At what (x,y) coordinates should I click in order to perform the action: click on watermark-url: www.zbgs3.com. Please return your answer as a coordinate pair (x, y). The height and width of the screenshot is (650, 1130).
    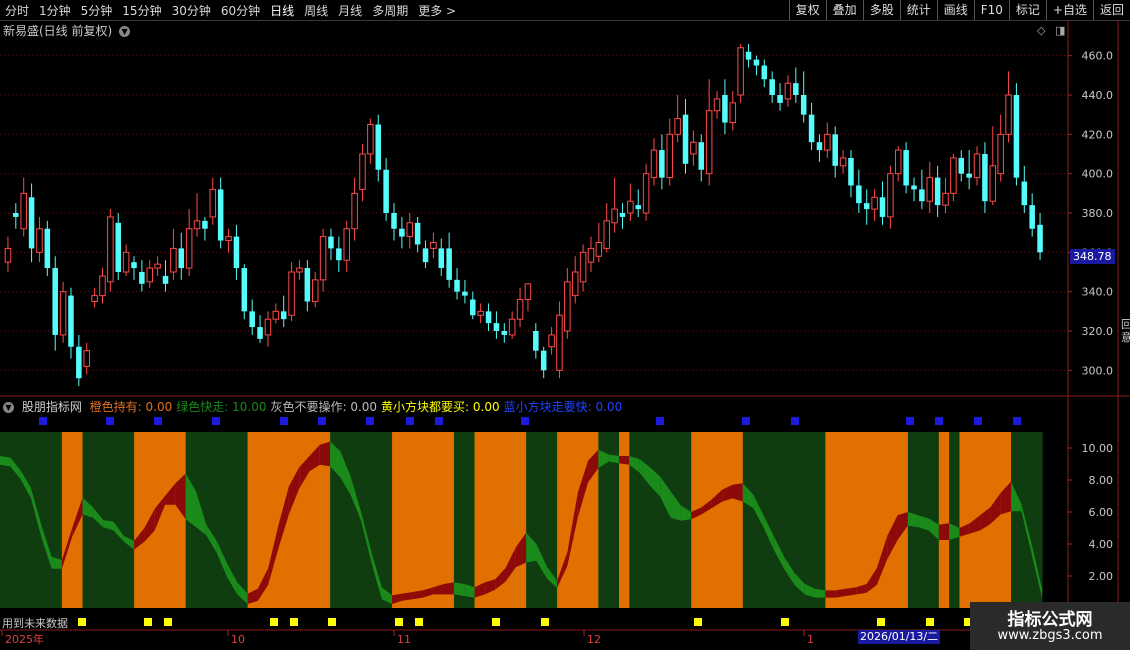
    Looking at the image, I should click on (1050, 635).